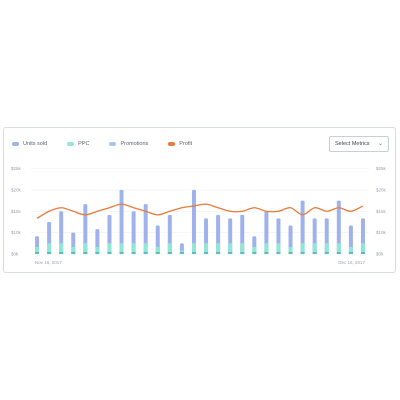  I want to click on y-tick-label-right: $15k, so click(381, 211).